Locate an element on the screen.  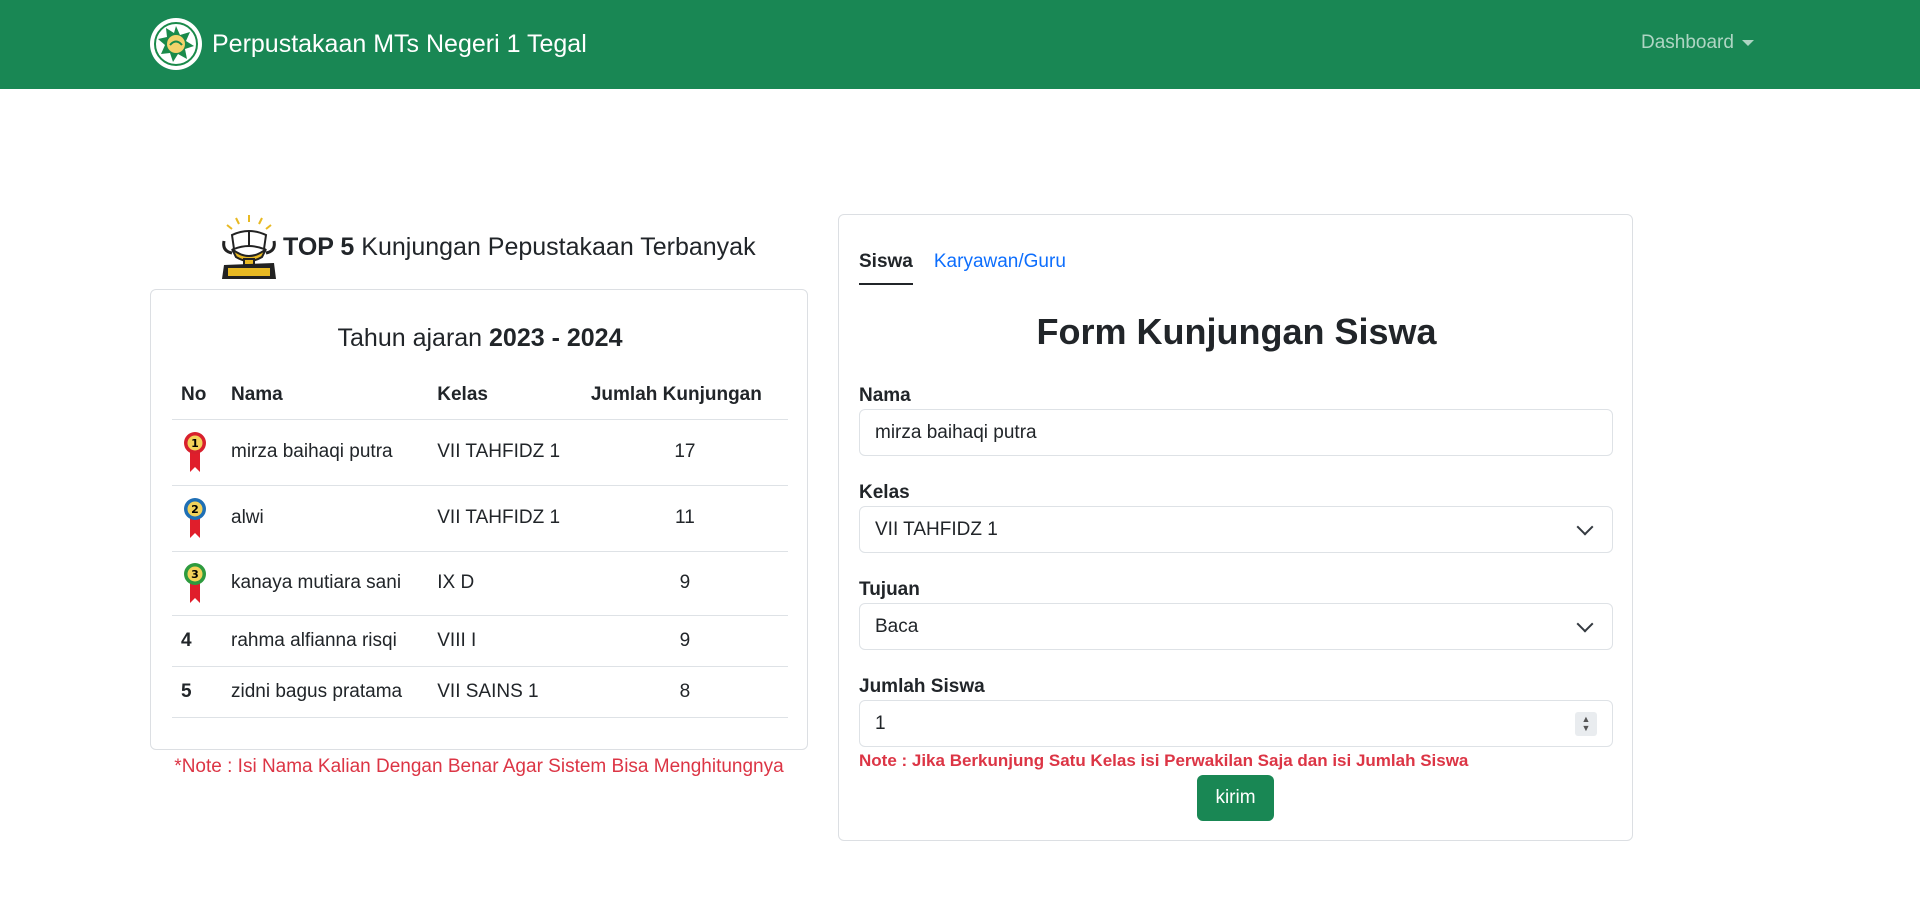
form-title: Form Kunjungan Siswa is located at coordinates (1236, 331).